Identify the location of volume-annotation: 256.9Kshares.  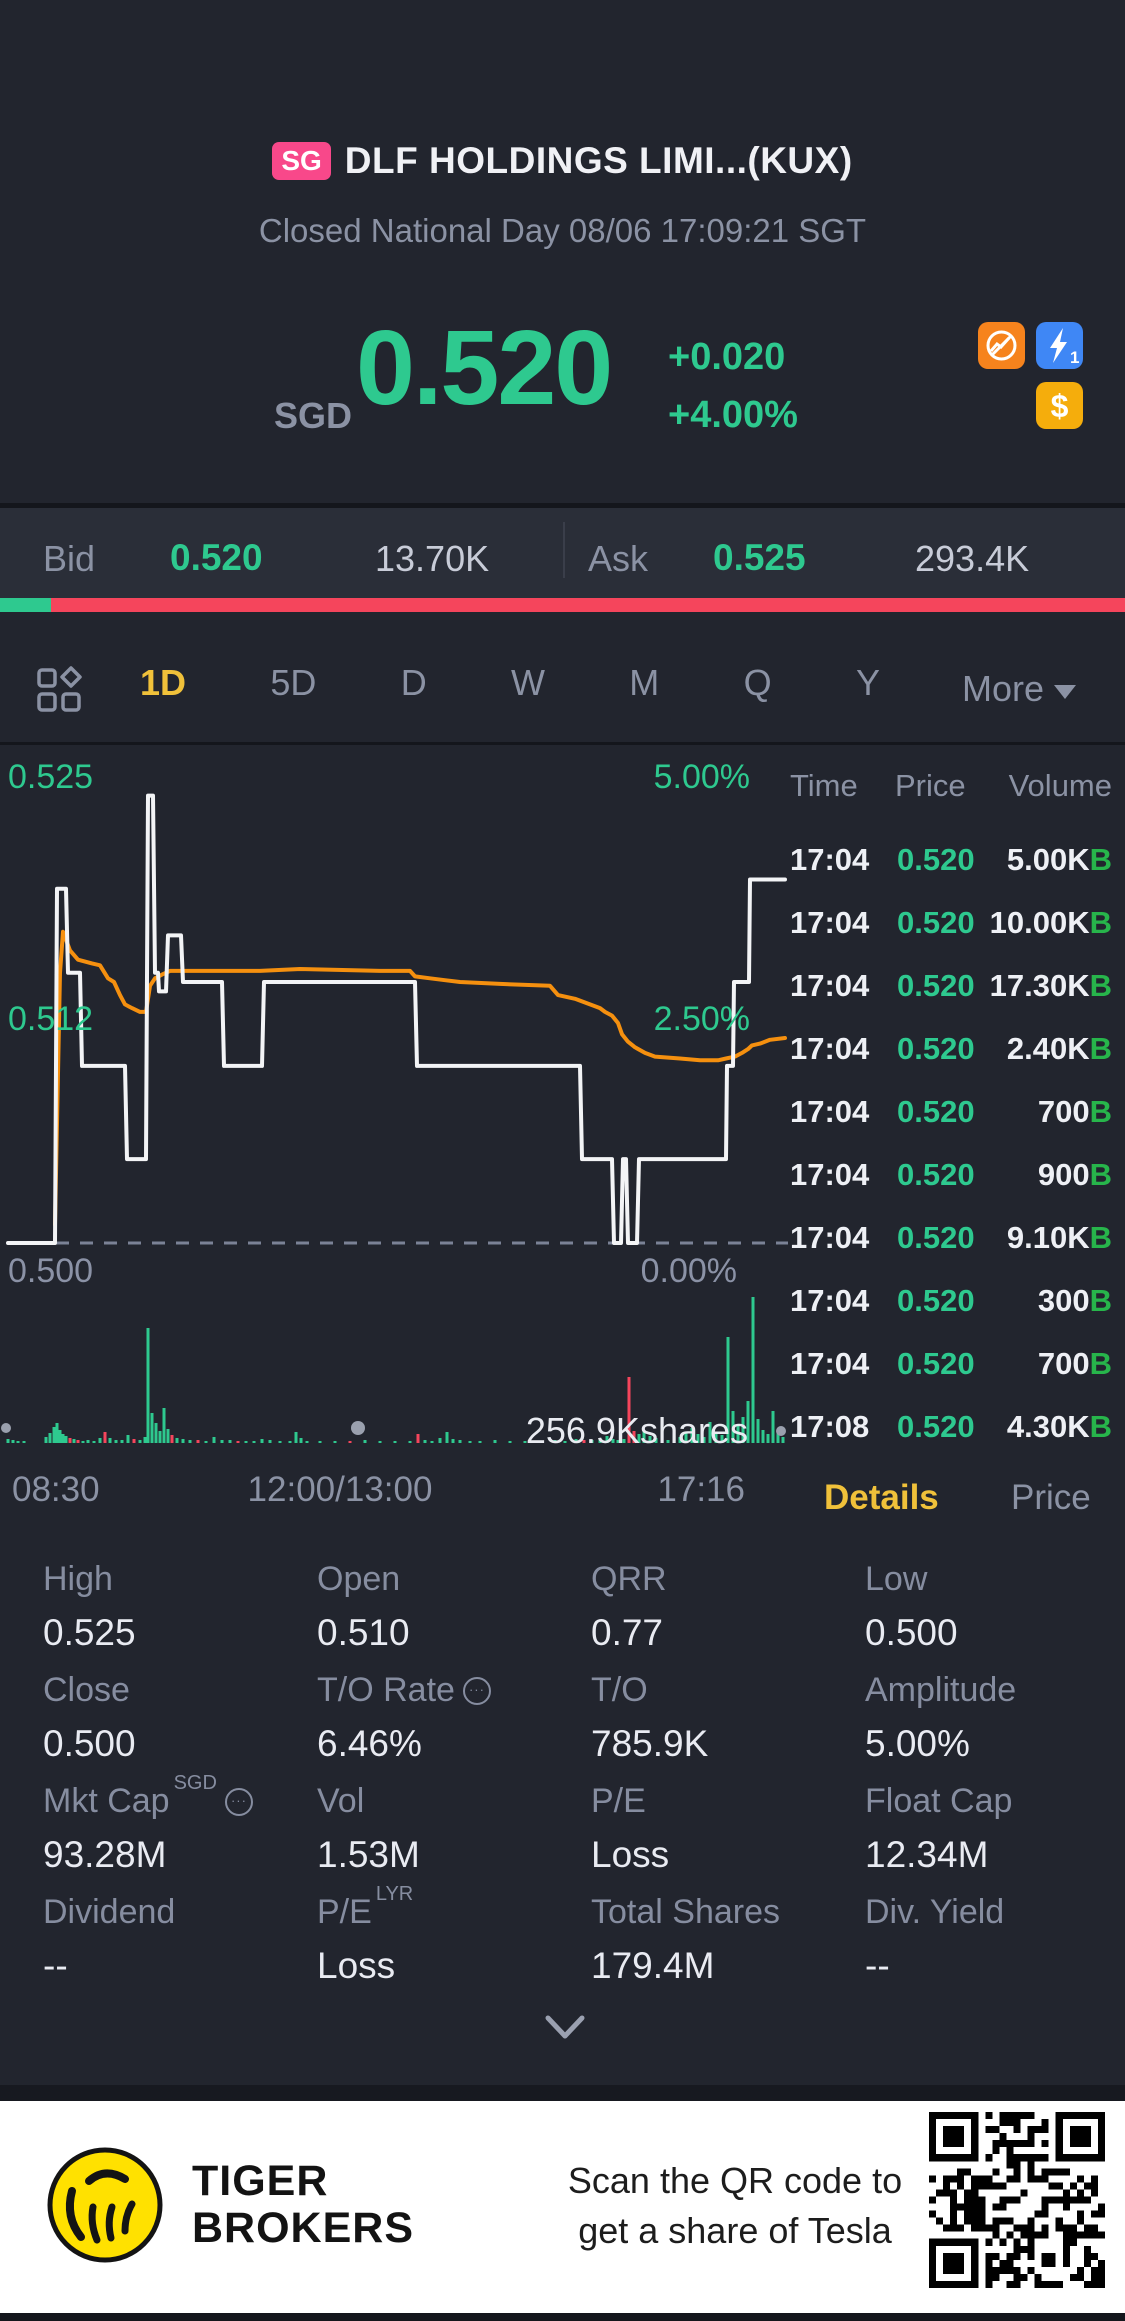
(636, 1430).